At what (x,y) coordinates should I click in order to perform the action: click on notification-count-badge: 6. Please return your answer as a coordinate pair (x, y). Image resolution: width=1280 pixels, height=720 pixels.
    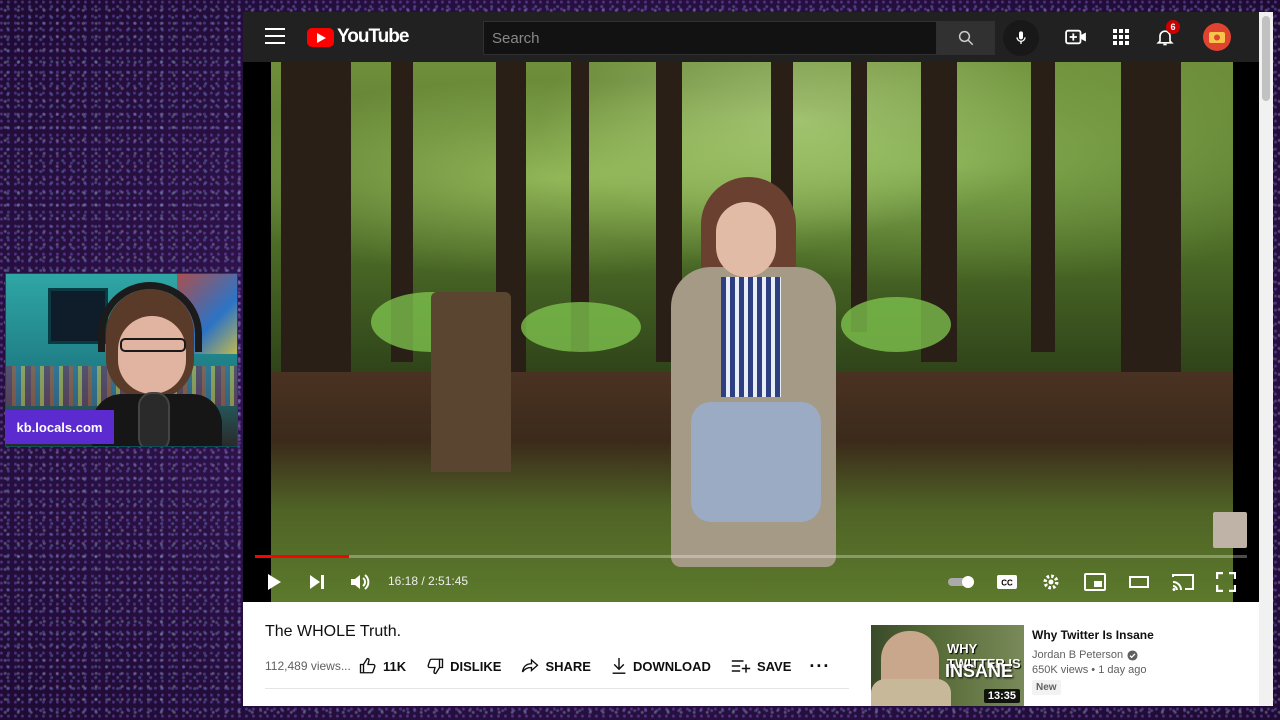
    Looking at the image, I should click on (1173, 27).